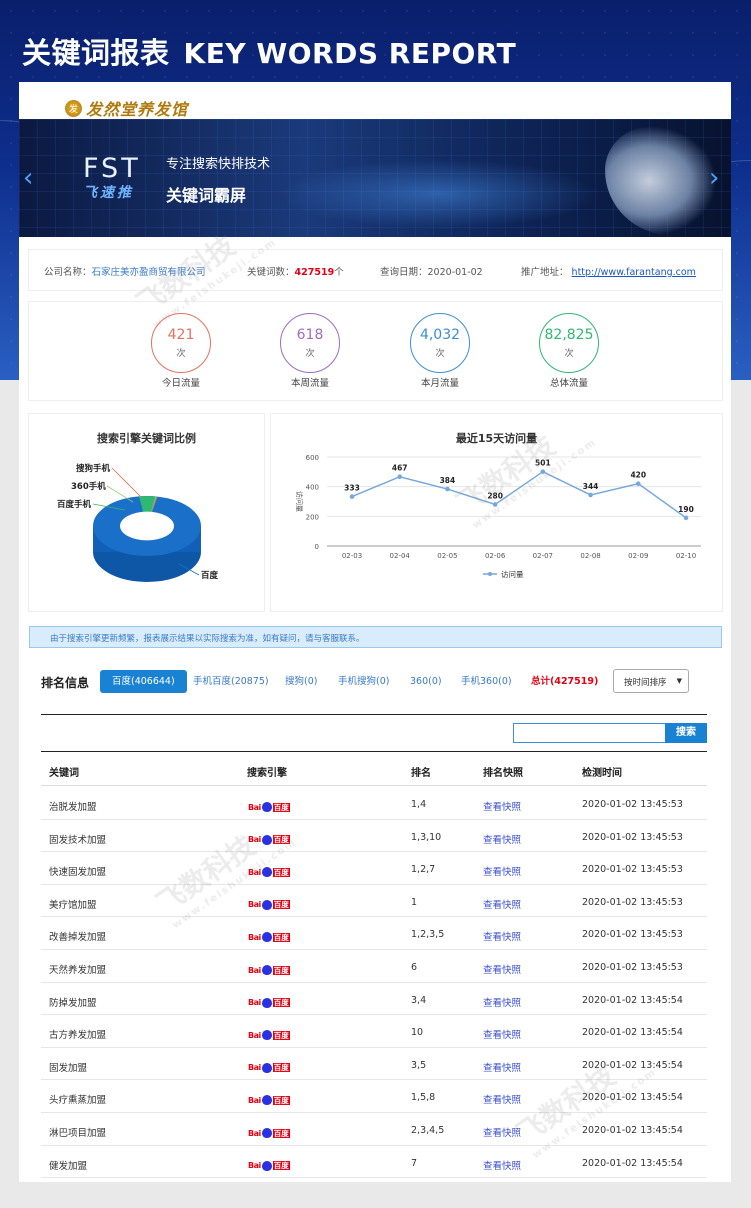 The height and width of the screenshot is (1208, 751). Describe the element at coordinates (374, 1162) in the screenshot. I see `table-row: 健发加盟 Bai 百度 7 查看快照 2020-01-02 13:45:54` at that location.